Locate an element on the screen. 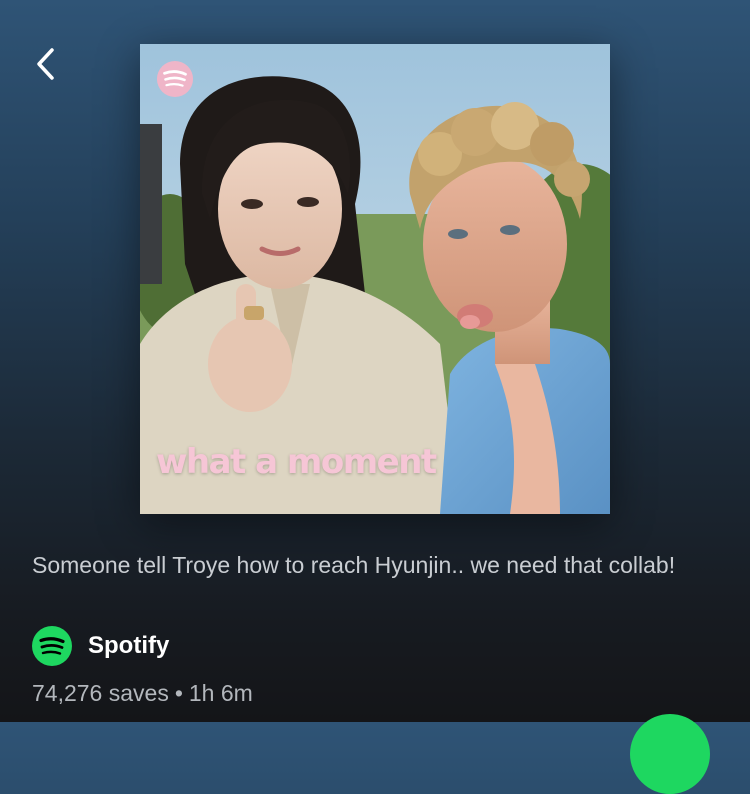 The image size is (750, 794). back-button is located at coordinates (46, 64).